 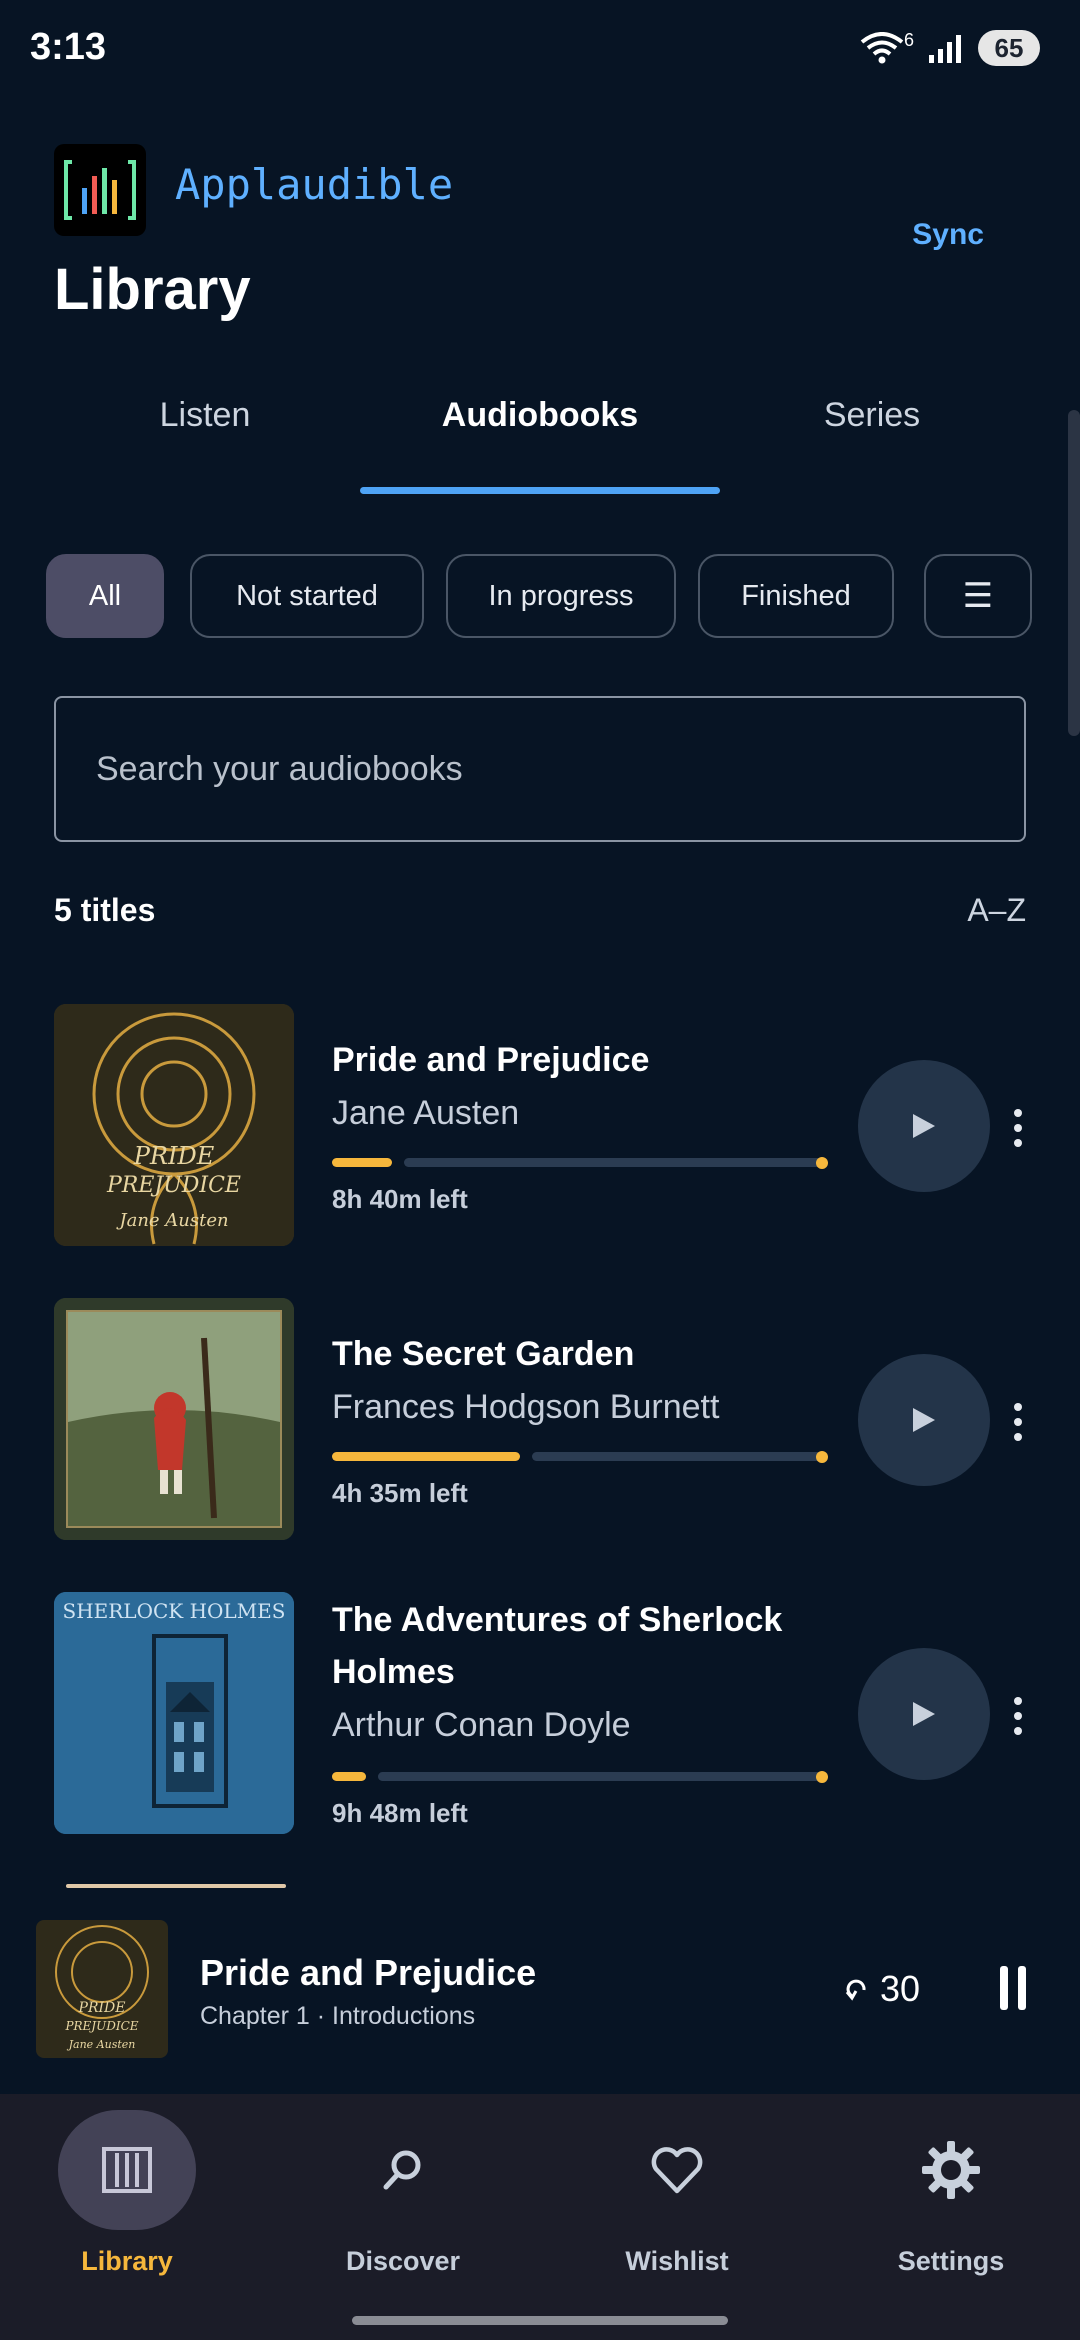 I want to click on filter-chip-all: All, so click(x=105, y=596).